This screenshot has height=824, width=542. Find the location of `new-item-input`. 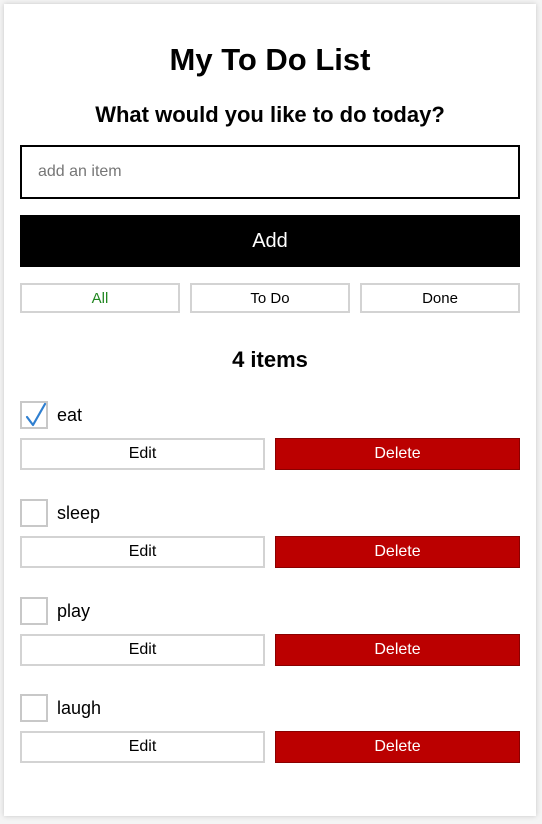

new-item-input is located at coordinates (270, 172).